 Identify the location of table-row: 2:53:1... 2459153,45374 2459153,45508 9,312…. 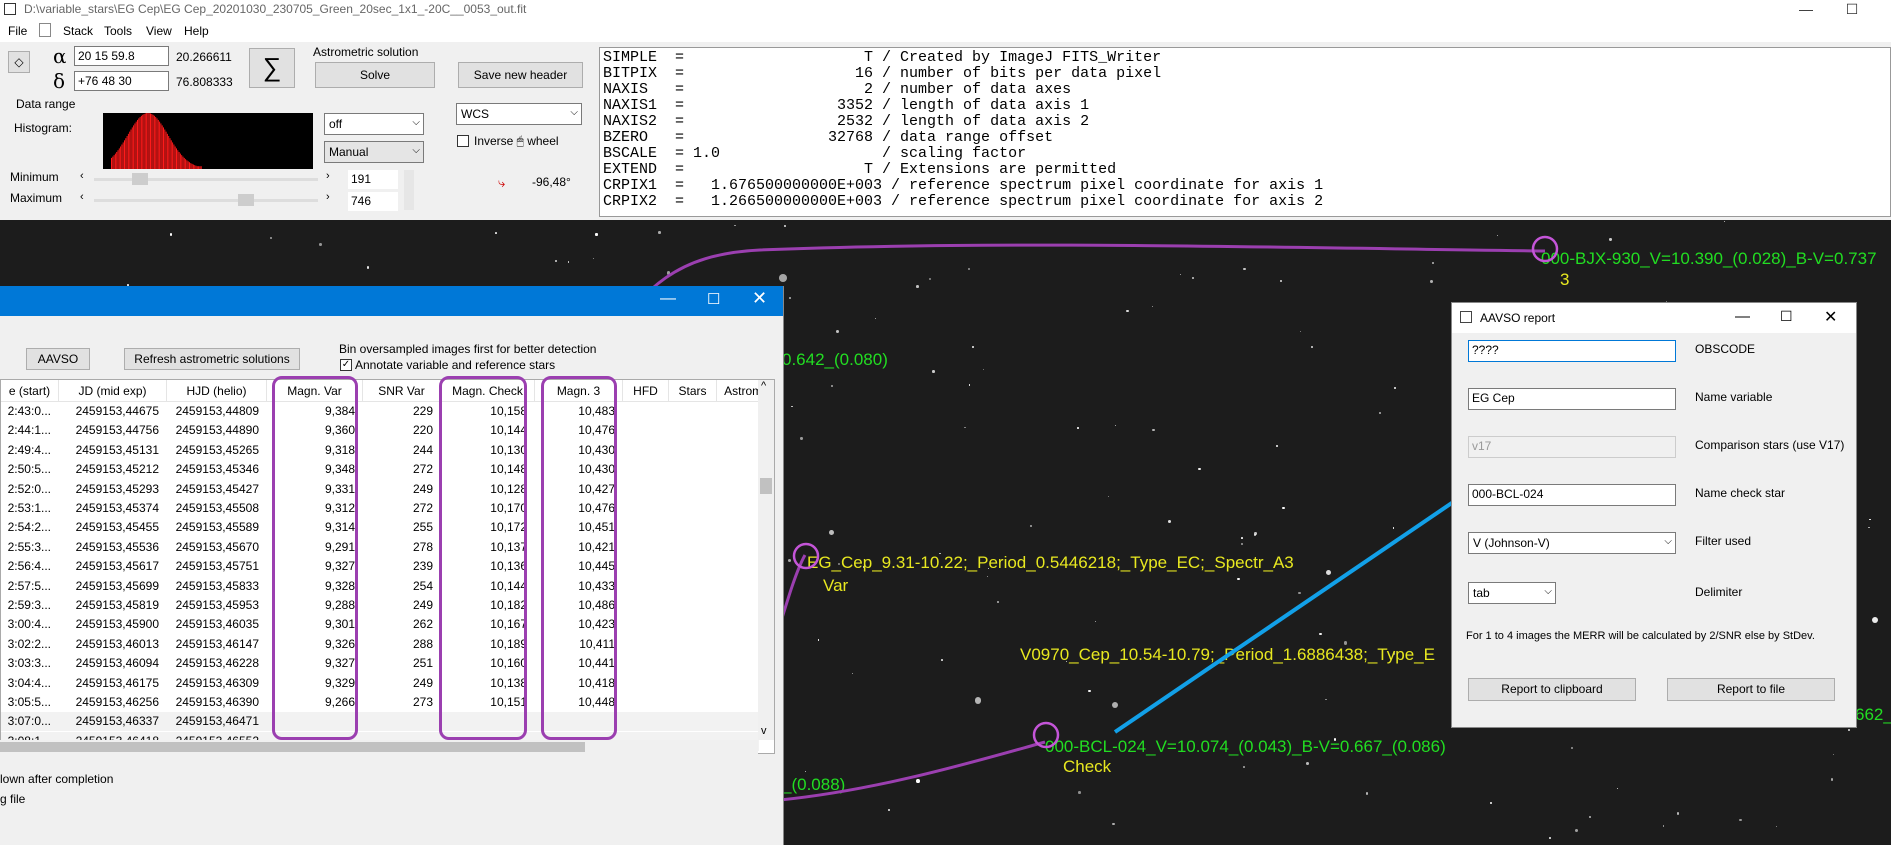
(380, 508).